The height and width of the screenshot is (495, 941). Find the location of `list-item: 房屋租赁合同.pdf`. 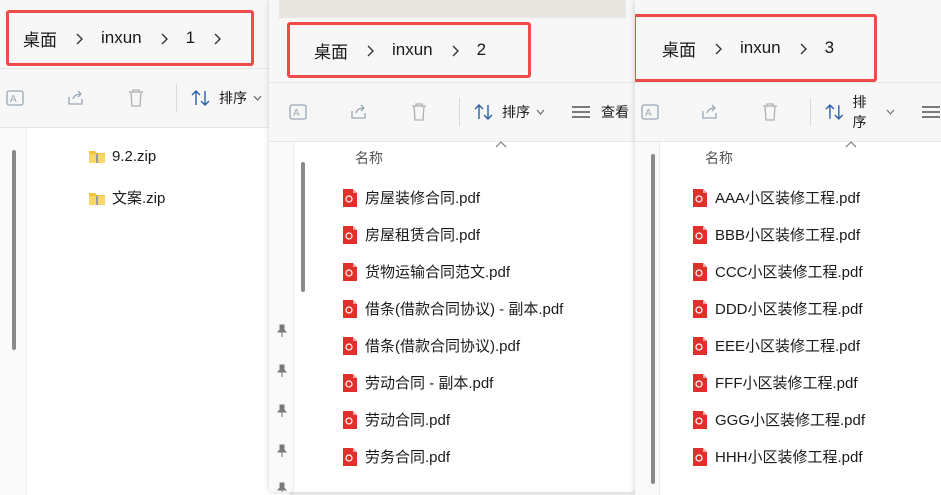

list-item: 房屋租赁合同.pdf is located at coordinates (410, 234).